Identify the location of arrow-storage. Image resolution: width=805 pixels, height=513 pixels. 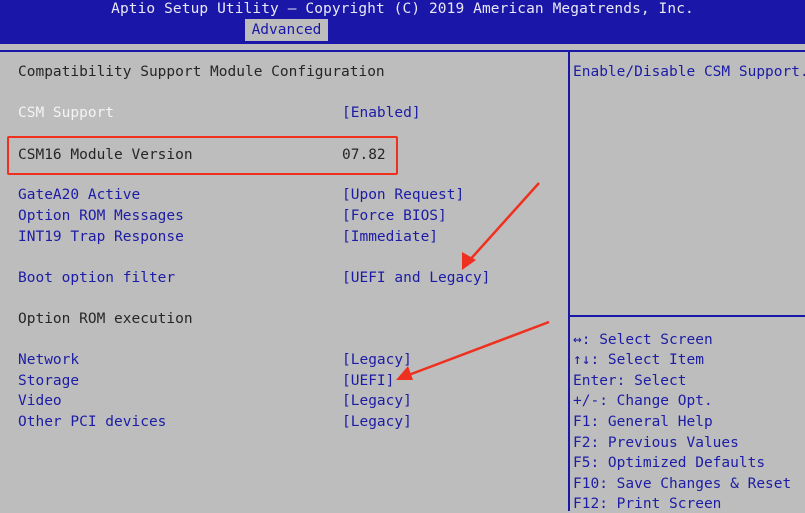
(473, 350).